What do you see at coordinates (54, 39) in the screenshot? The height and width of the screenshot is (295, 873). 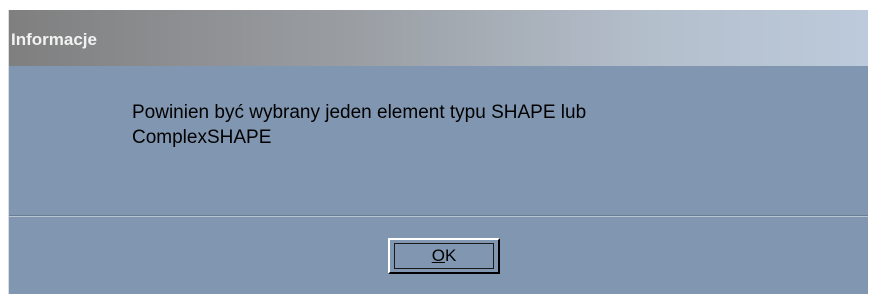 I see `dialog-title: Informacje` at bounding box center [54, 39].